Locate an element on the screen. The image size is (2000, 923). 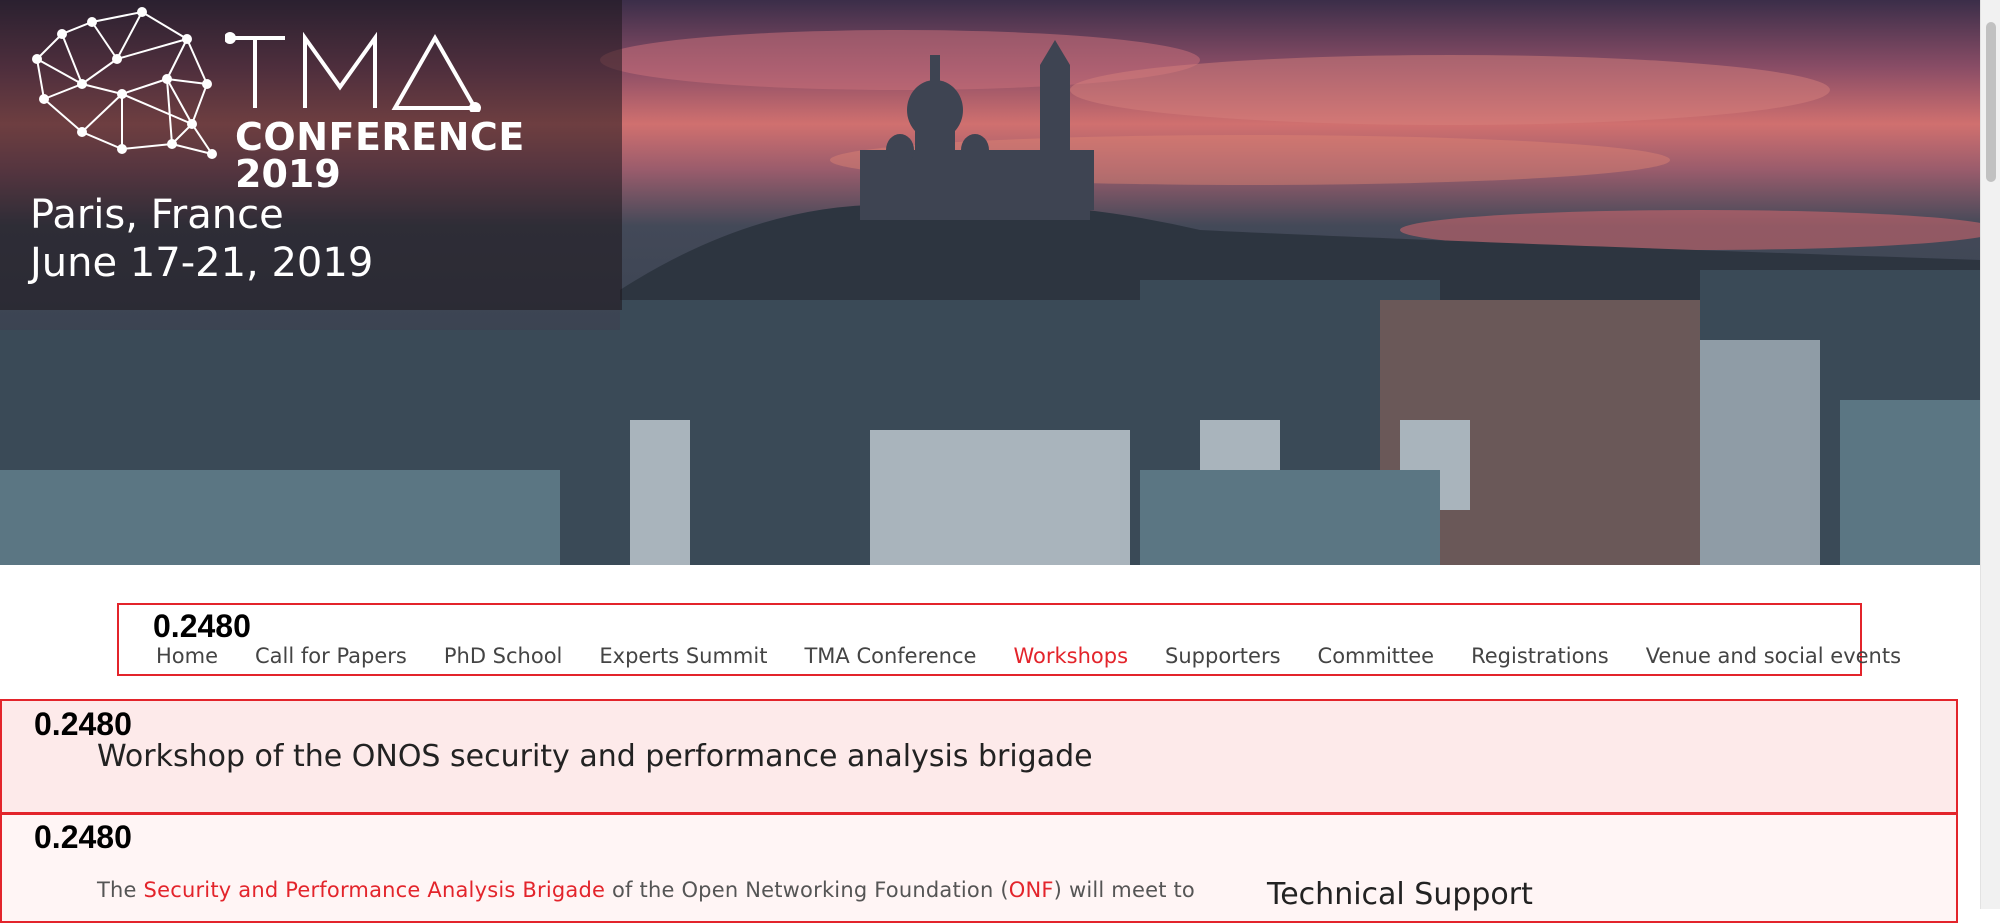
hero-dates: June 17-21, 2019 is located at coordinates (202, 263).